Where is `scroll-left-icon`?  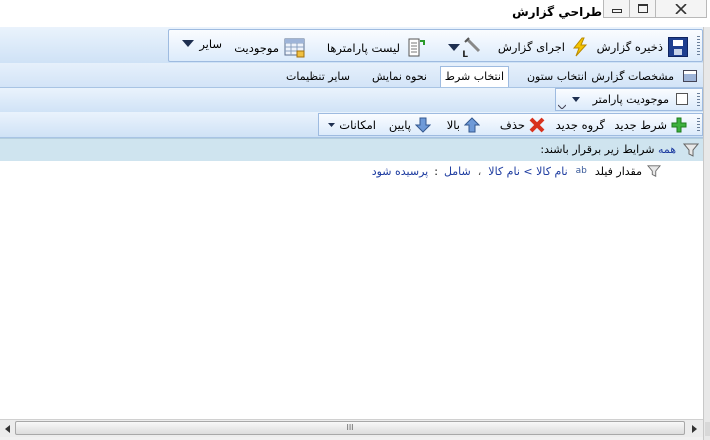
scroll-left-icon is located at coordinates (8, 429).